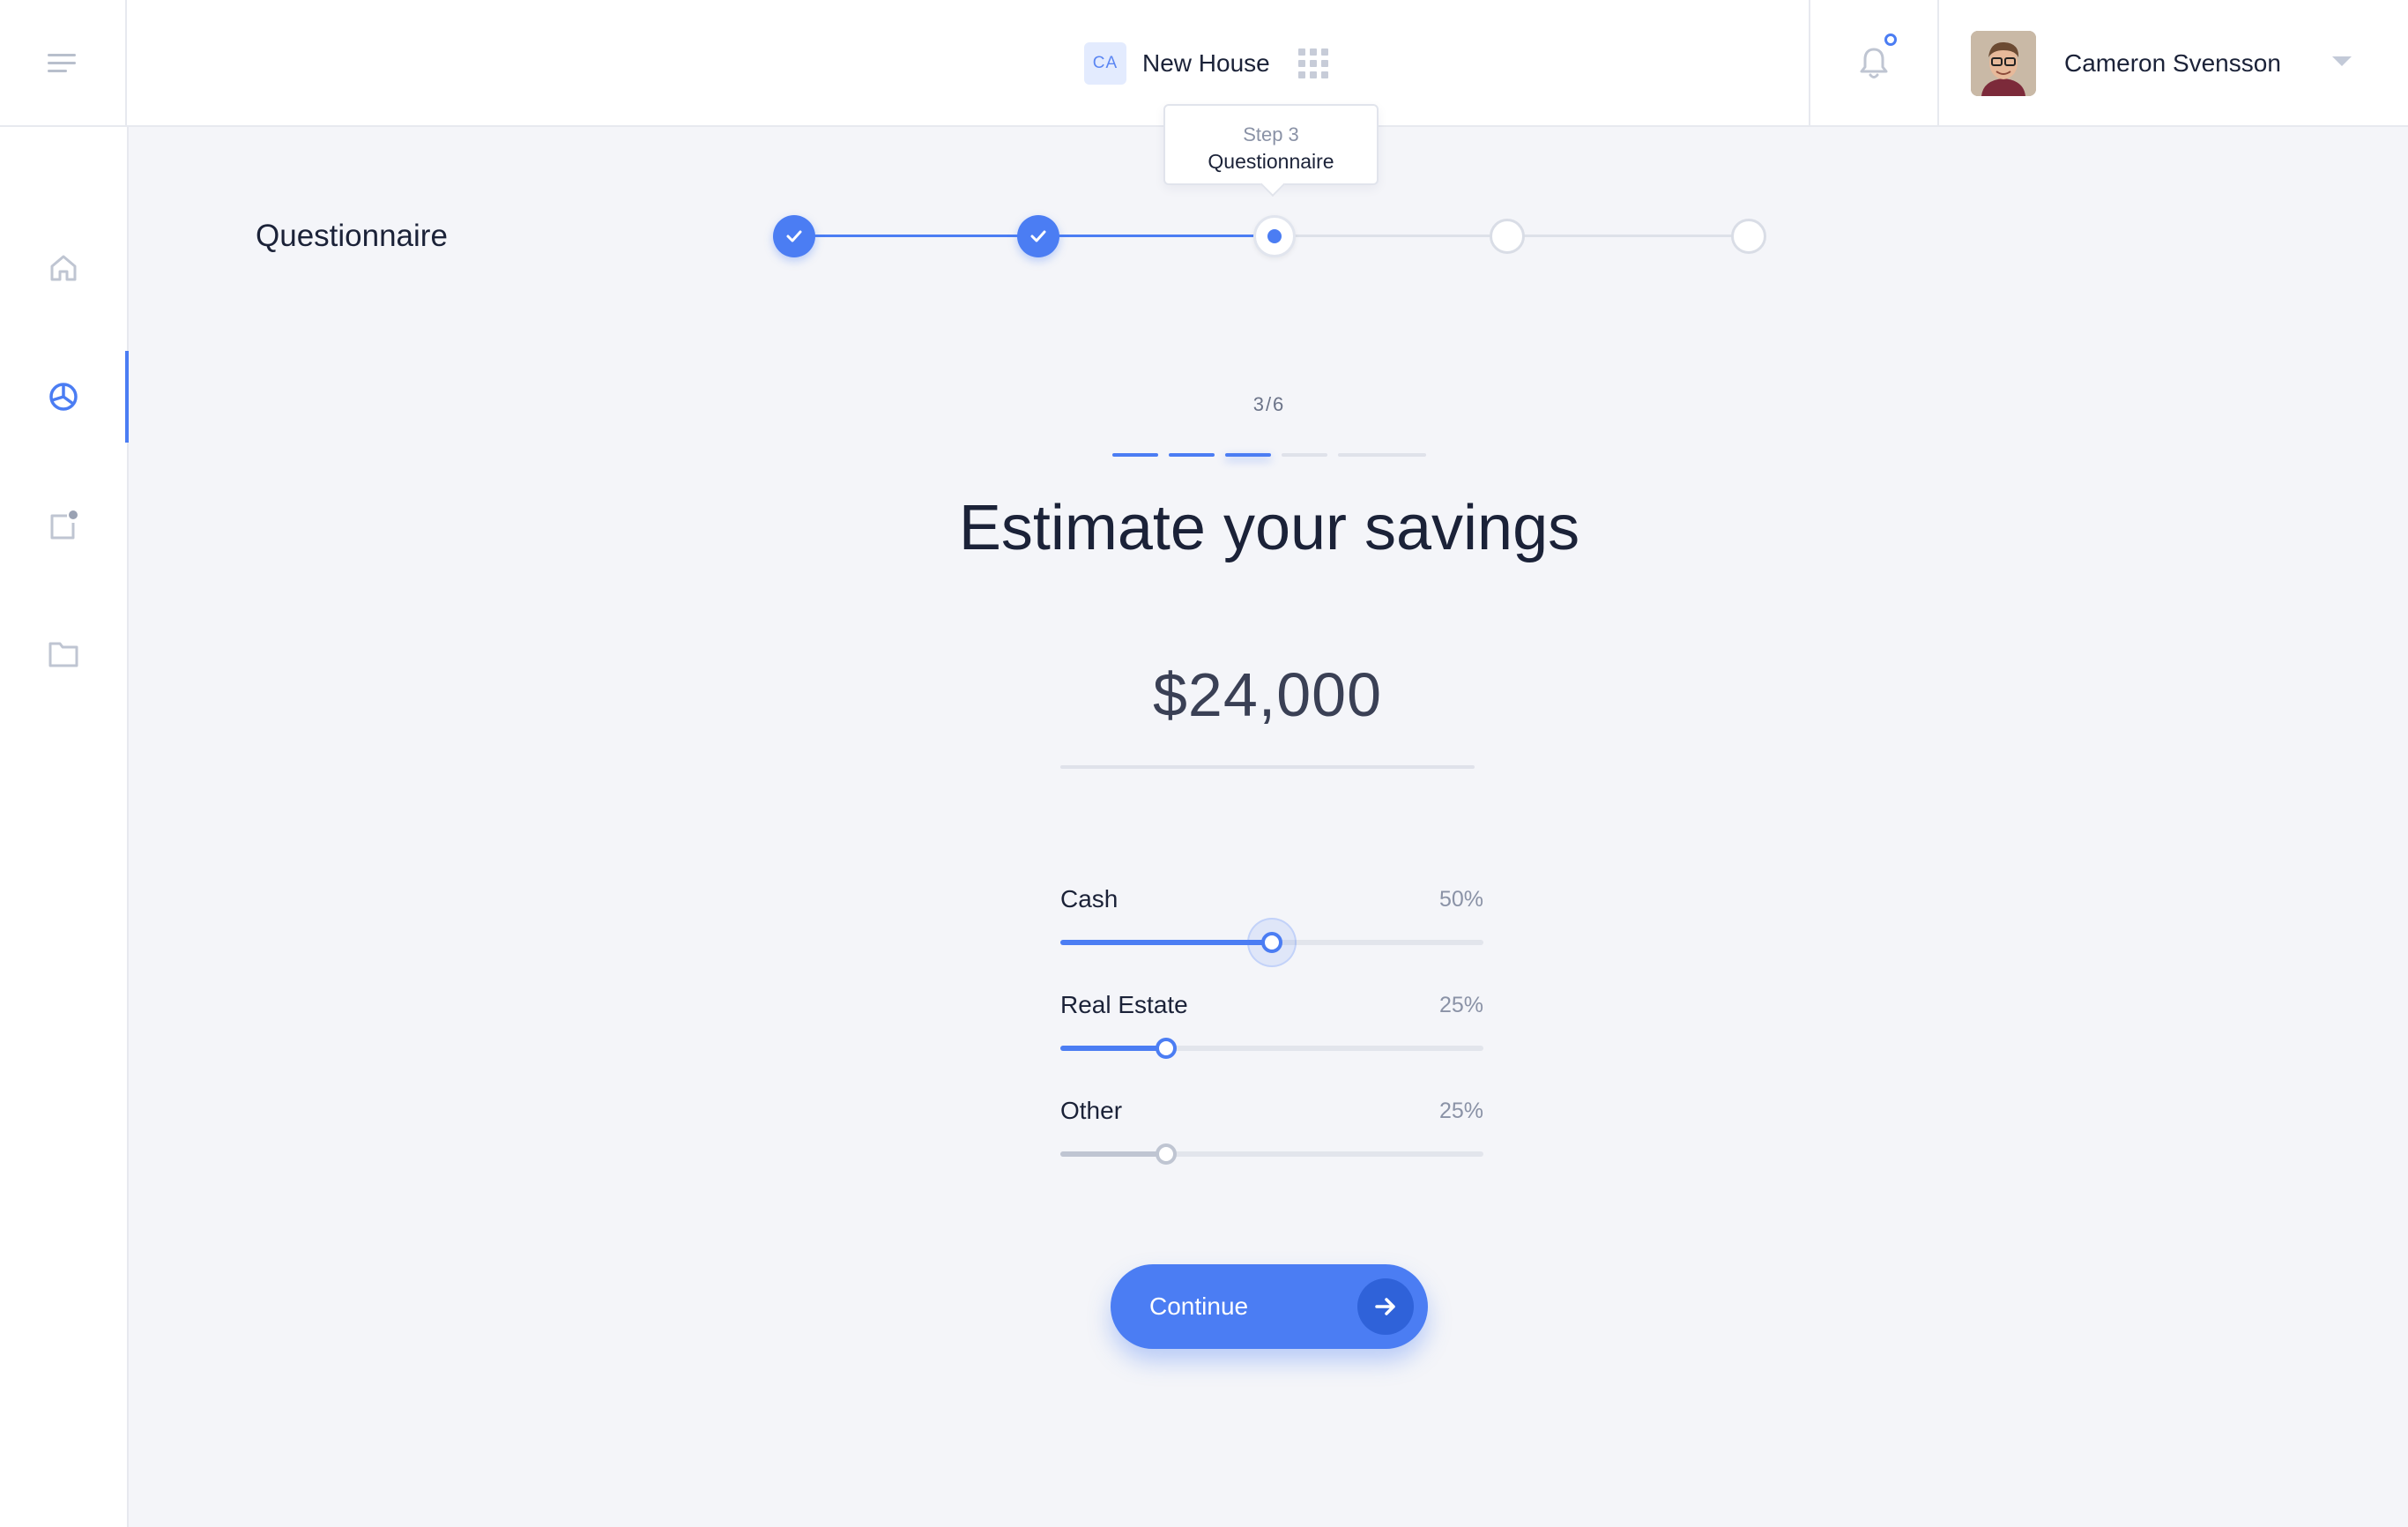 Image resolution: width=2408 pixels, height=1527 pixels. Describe the element at coordinates (1460, 899) in the screenshot. I see `slider-percent-cash: 50%` at that location.